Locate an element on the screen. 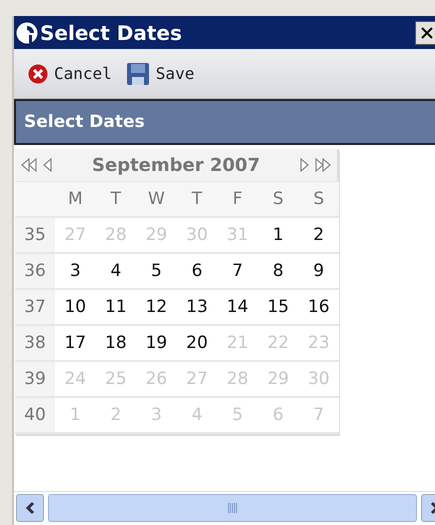  double-right-arrow-icon is located at coordinates (323, 165).